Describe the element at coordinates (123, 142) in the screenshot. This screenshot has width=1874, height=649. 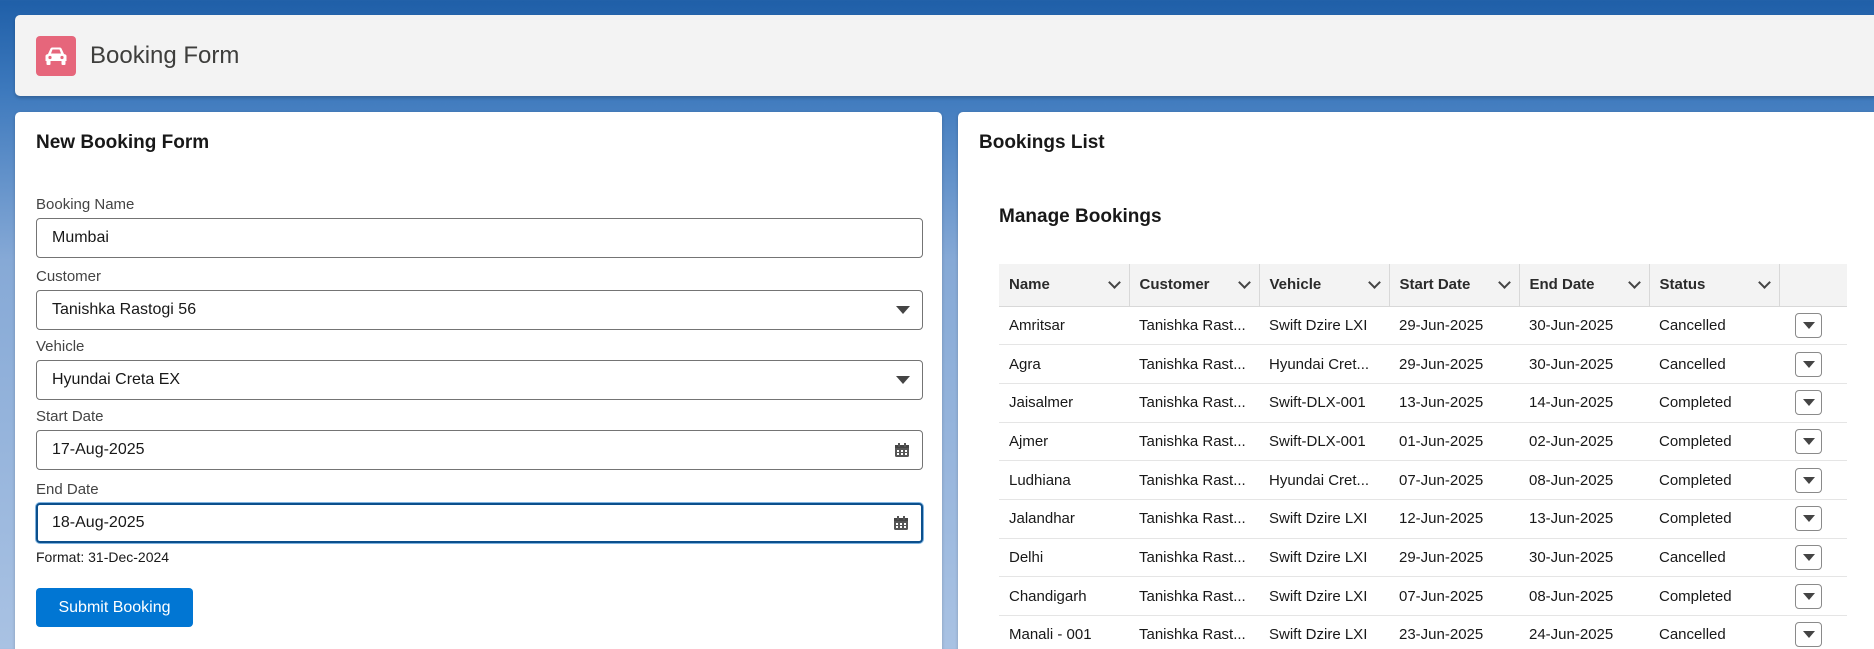
I see `form-title: New Booking Form` at that location.